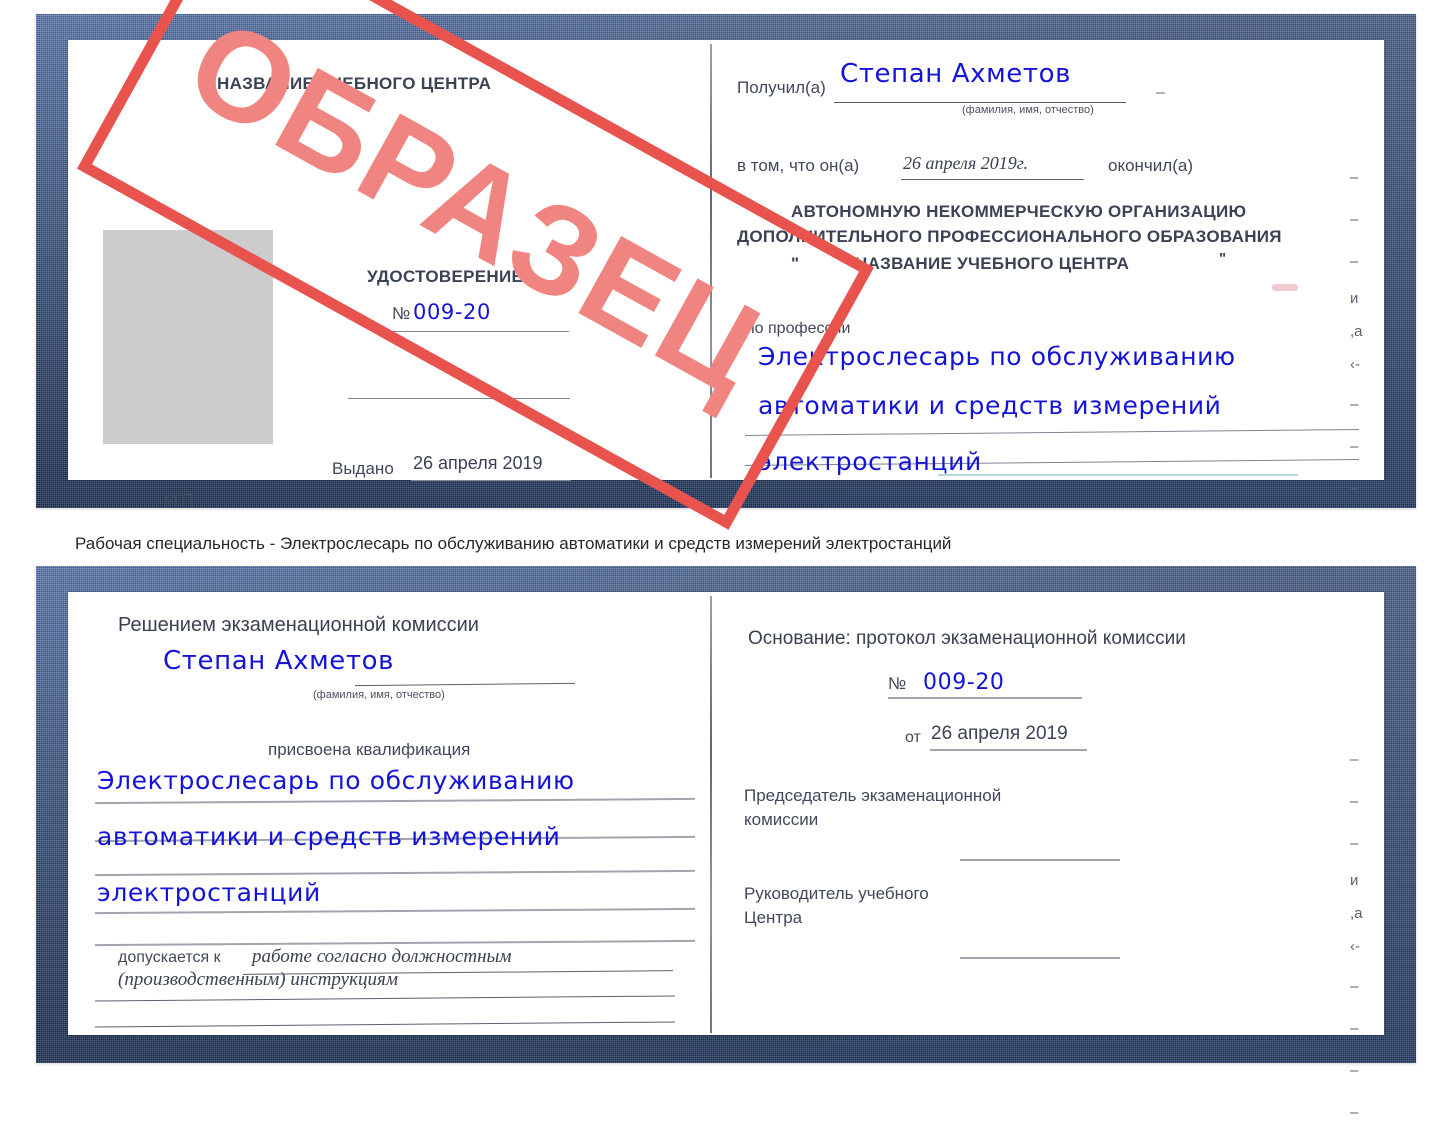 This screenshot has height=1121, width=1448. I want to click on dash-after-name-top-right: –, so click(1160, 92).